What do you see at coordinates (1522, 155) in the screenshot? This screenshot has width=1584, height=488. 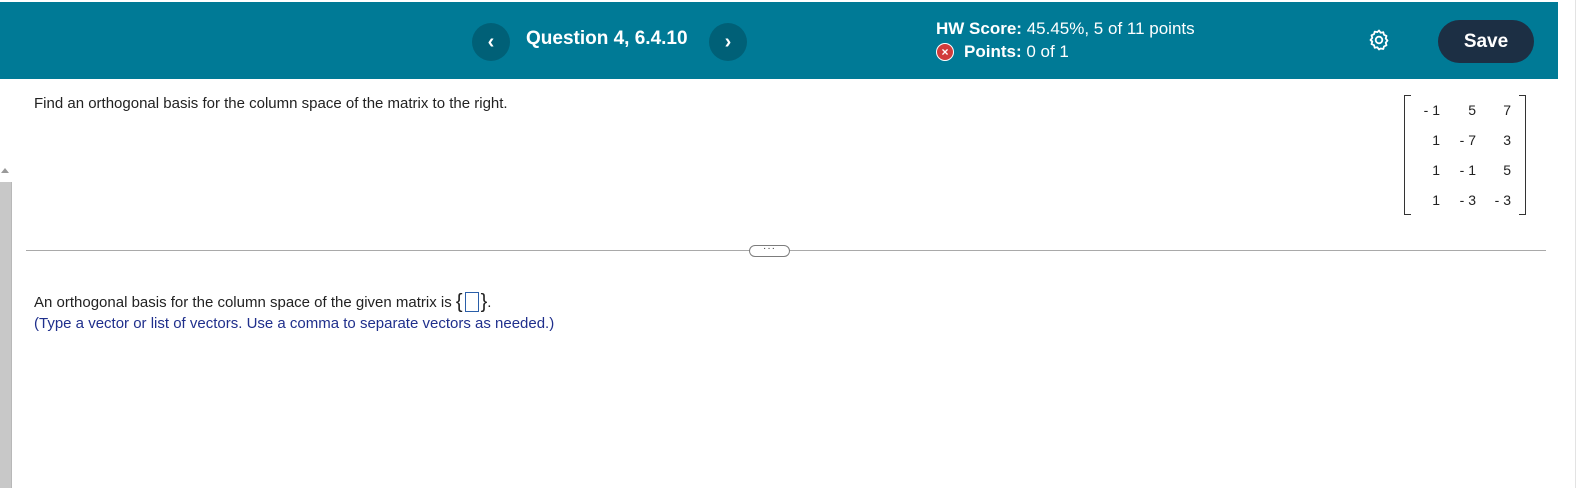 I see `matrix-right-bracket` at bounding box center [1522, 155].